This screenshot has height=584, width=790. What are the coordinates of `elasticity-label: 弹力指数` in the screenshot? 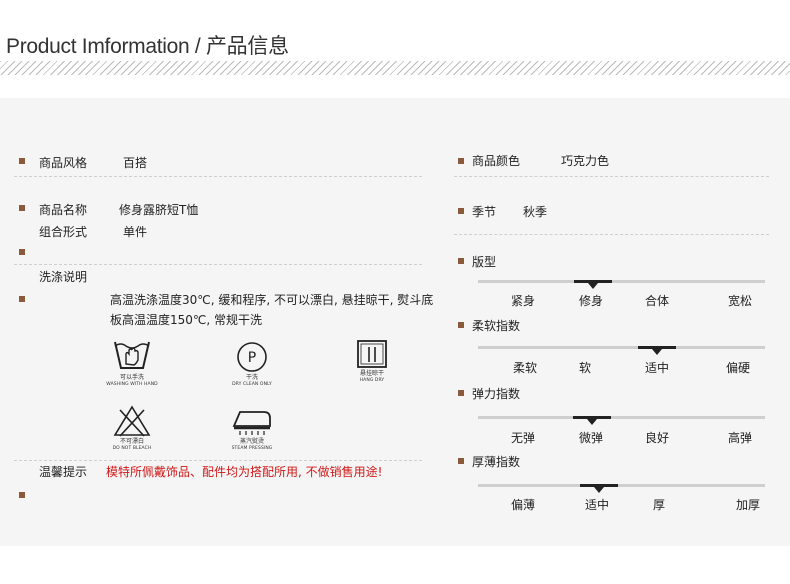 It's located at (496, 394).